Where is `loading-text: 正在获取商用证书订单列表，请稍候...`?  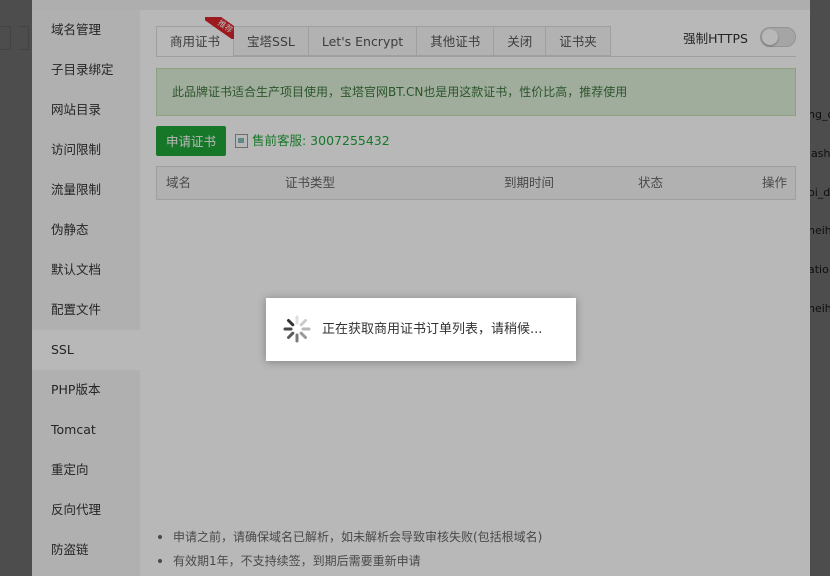 loading-text: 正在获取商用证书订单列表，请稍候... is located at coordinates (432, 329).